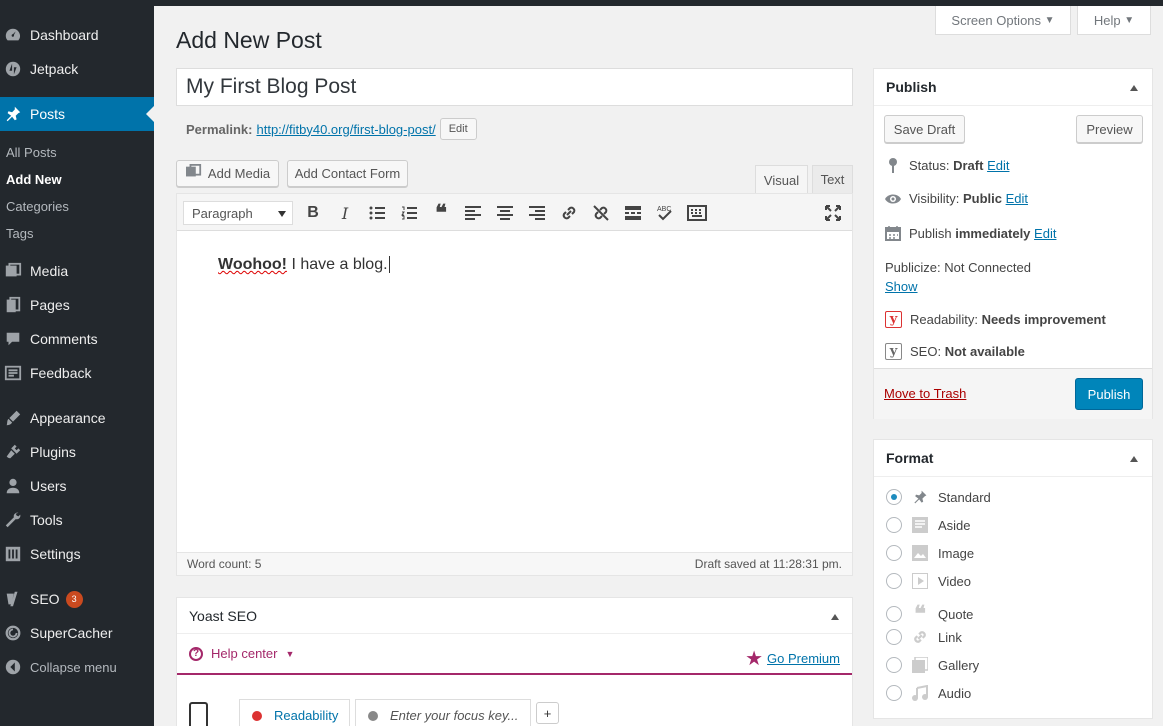 The width and height of the screenshot is (1163, 726). What do you see at coordinates (1114, 20) in the screenshot?
I see `help-button: Help ▼` at bounding box center [1114, 20].